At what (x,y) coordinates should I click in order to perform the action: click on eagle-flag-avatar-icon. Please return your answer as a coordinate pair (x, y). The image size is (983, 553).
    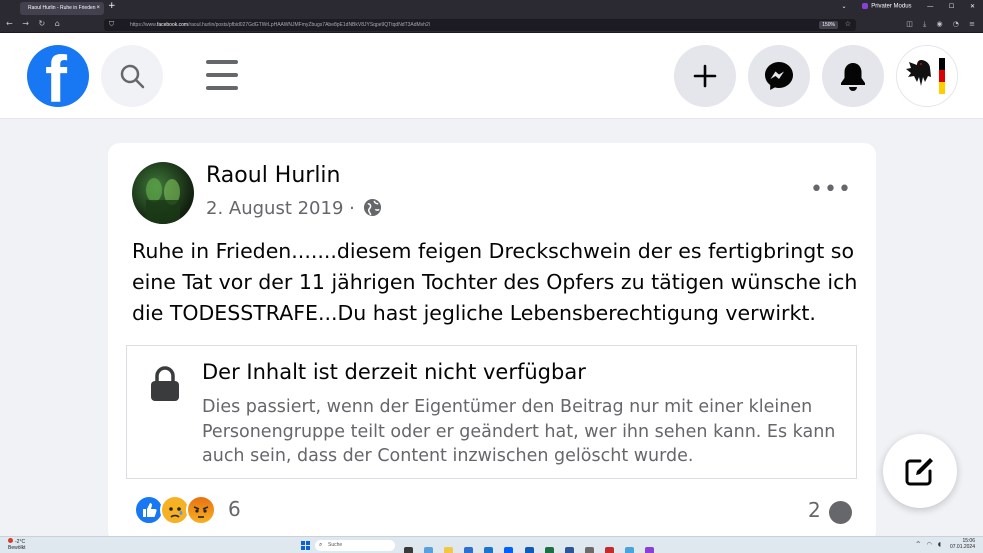
    Looking at the image, I should click on (925, 76).